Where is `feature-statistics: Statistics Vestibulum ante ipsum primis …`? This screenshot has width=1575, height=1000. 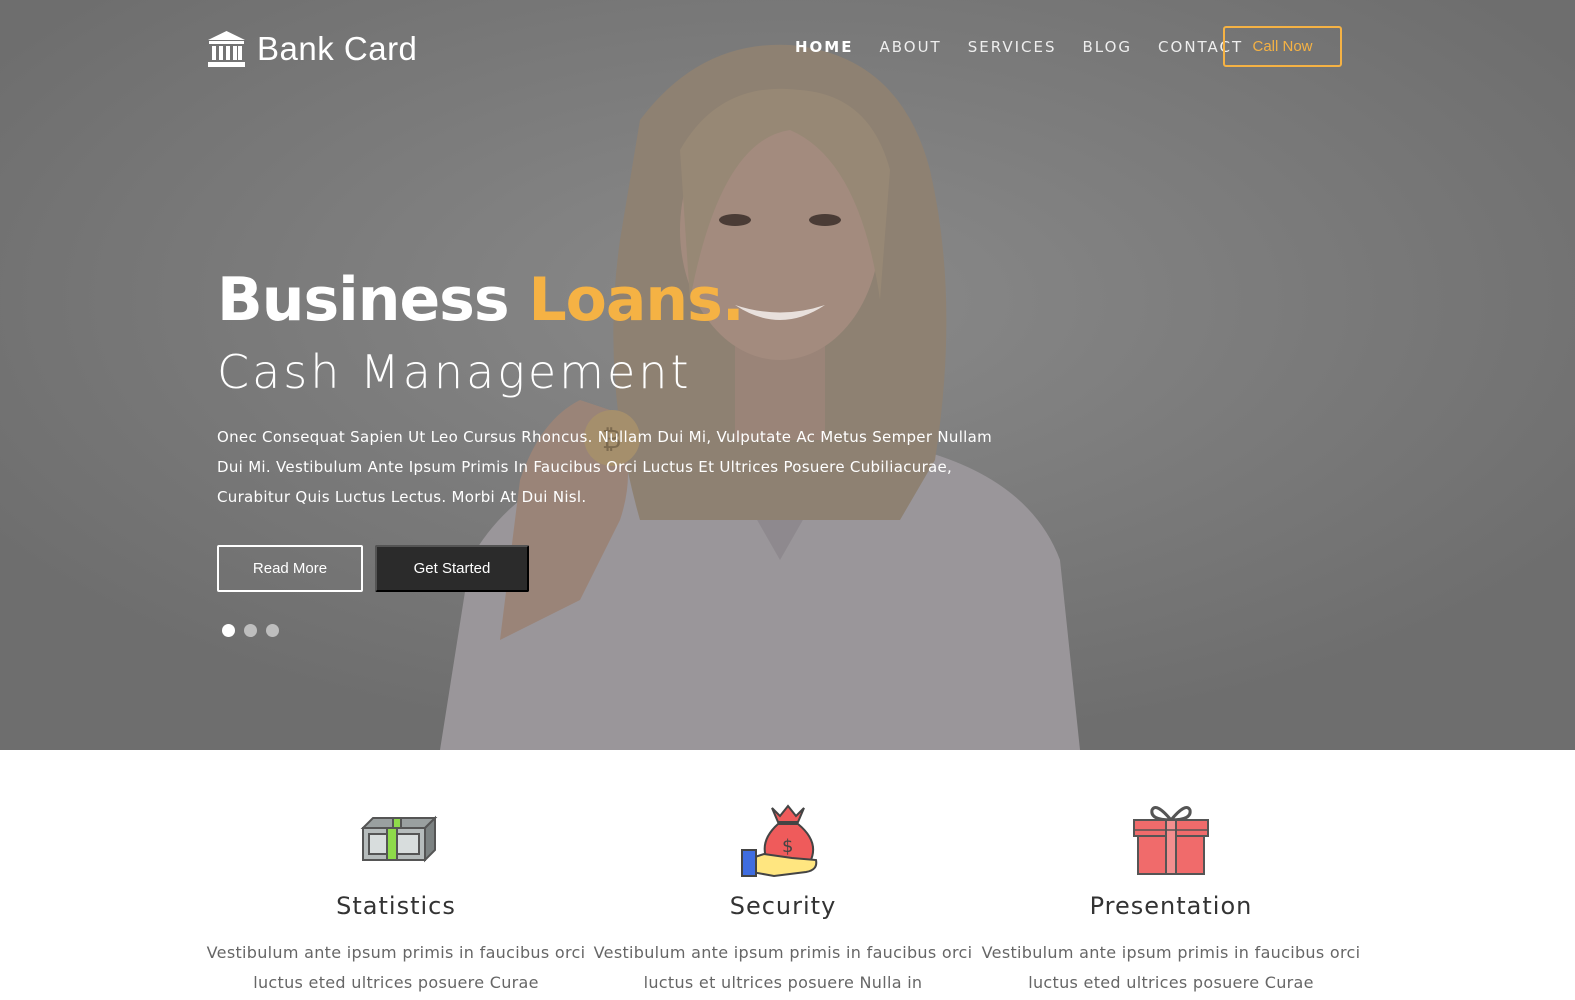
feature-statistics: Statistics Vestibulum ante ipsum primis … is located at coordinates (396, 898).